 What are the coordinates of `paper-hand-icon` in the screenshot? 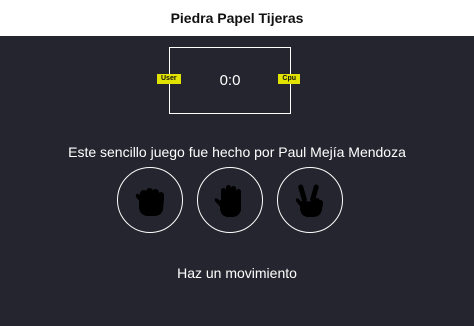 It's located at (227, 201).